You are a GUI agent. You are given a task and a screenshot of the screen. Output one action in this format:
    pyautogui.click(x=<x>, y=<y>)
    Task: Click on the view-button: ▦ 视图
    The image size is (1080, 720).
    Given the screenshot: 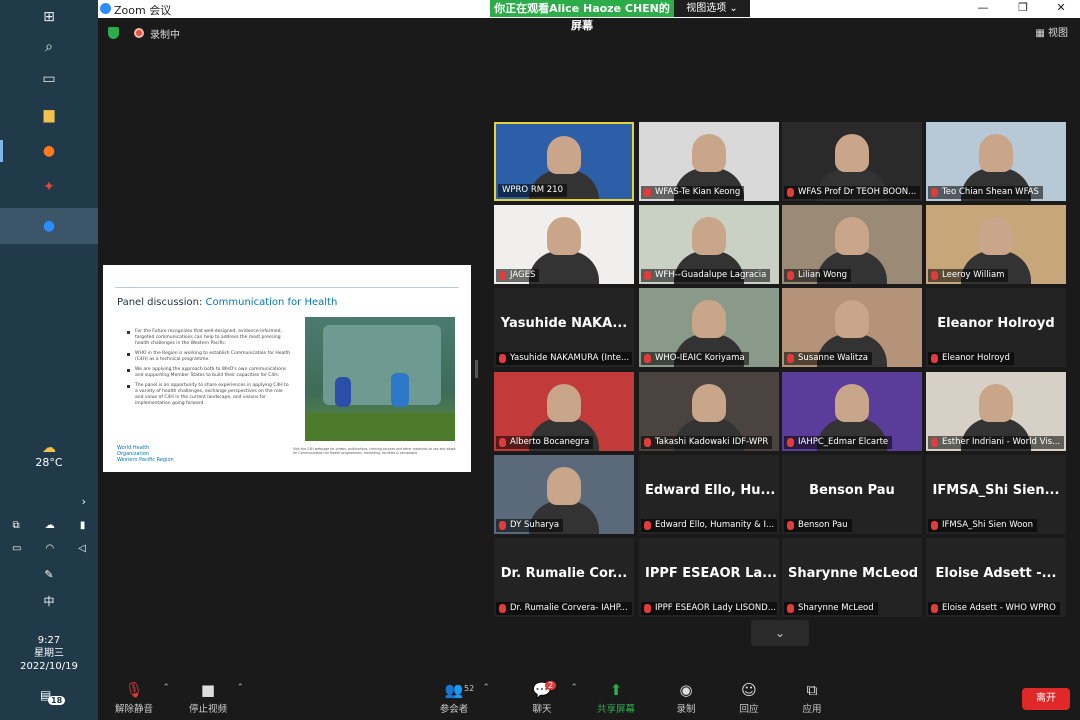 What is the action you would take?
    pyautogui.click(x=1051, y=31)
    